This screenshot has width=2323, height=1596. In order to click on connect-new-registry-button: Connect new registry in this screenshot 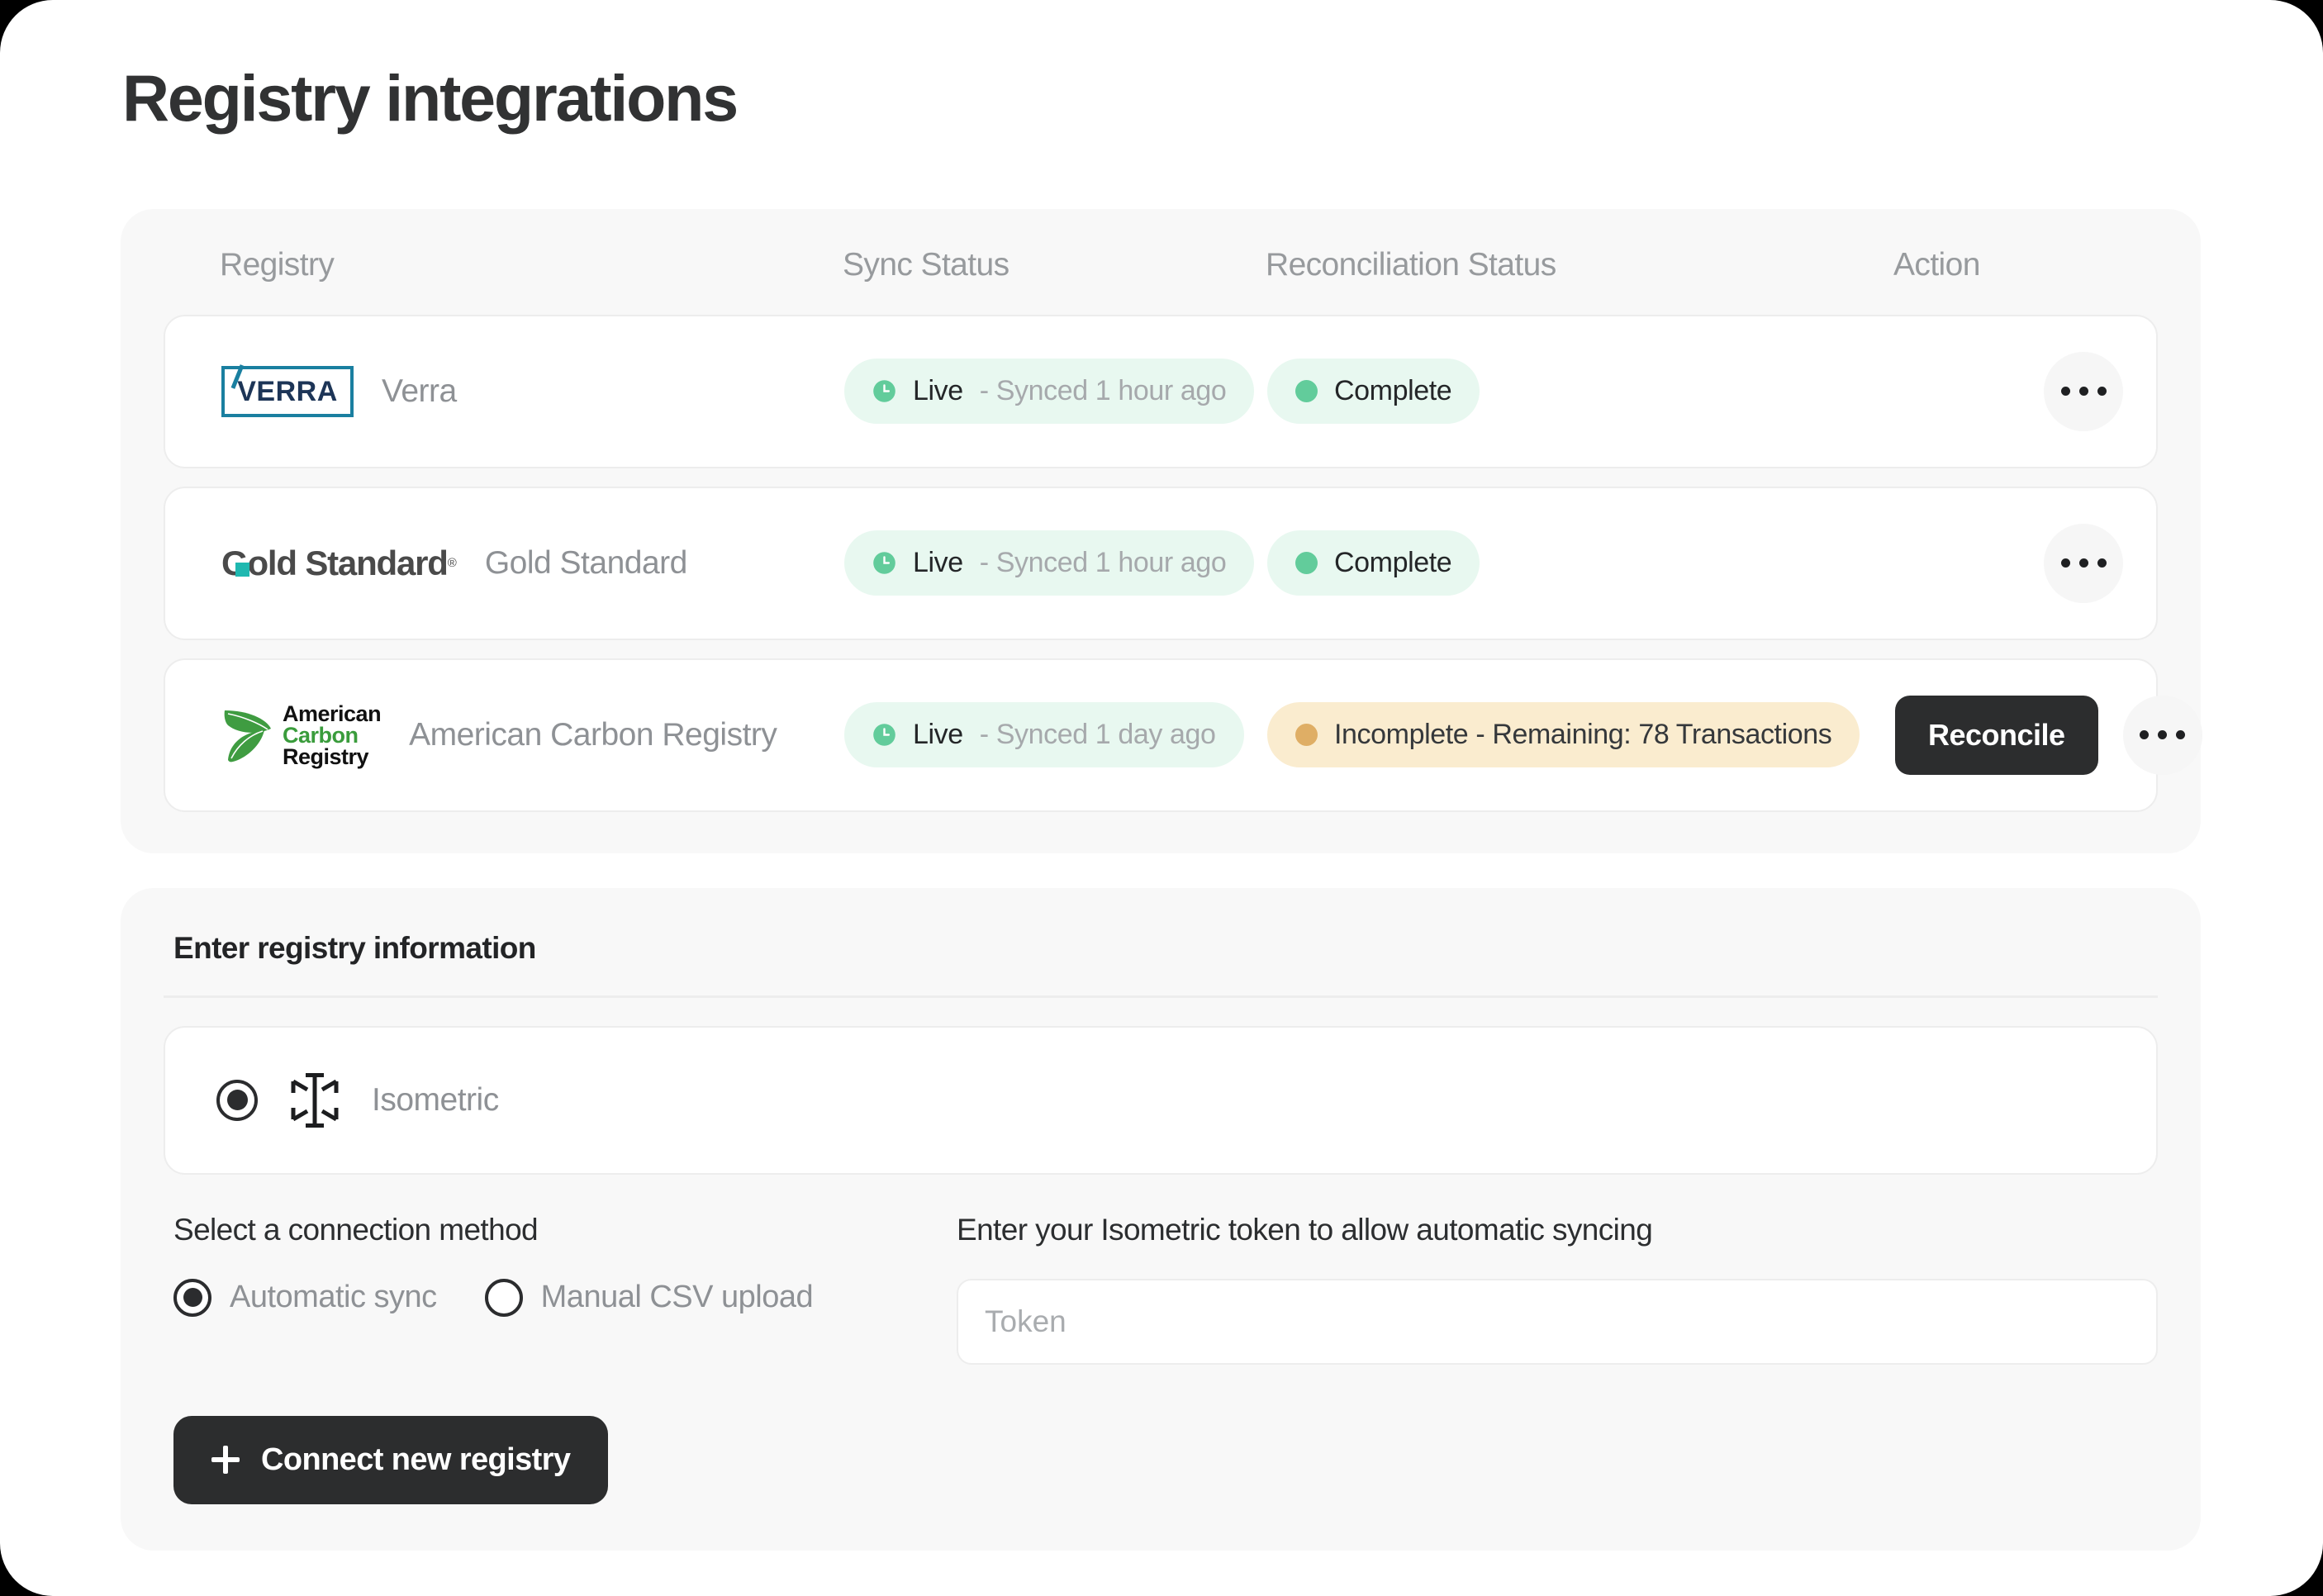, I will do `click(391, 1459)`.